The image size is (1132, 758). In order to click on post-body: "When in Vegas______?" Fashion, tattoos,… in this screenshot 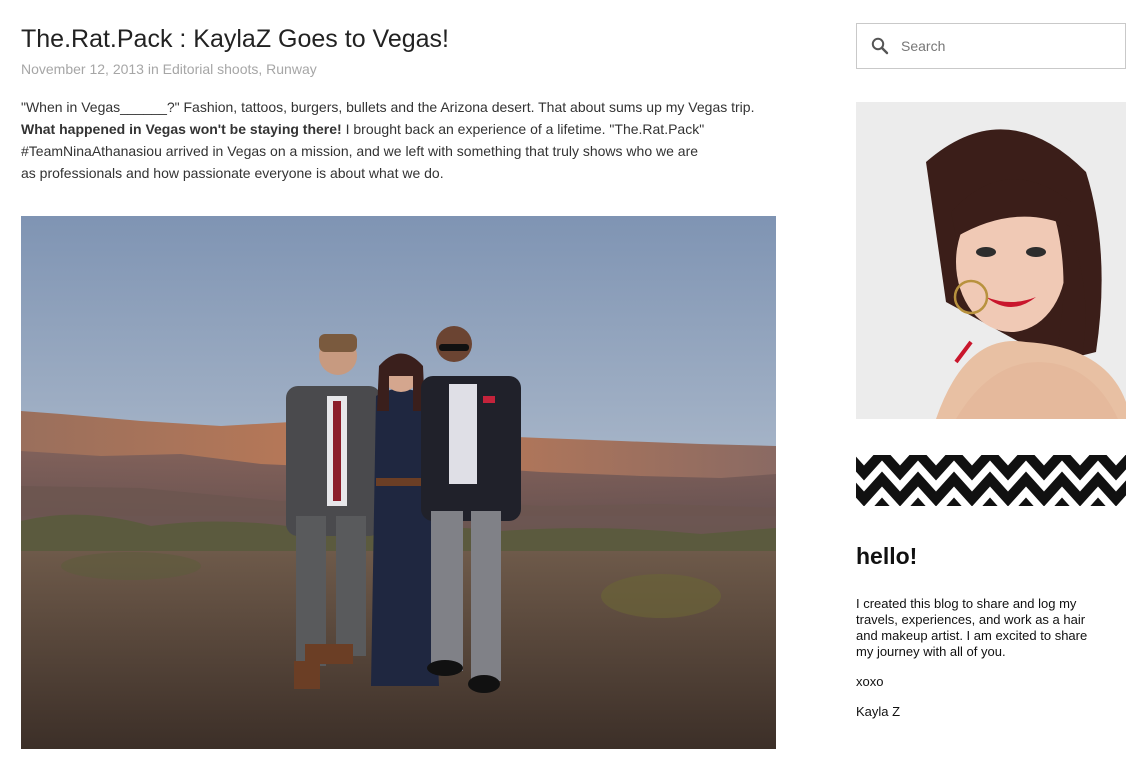, I will do `click(411, 140)`.